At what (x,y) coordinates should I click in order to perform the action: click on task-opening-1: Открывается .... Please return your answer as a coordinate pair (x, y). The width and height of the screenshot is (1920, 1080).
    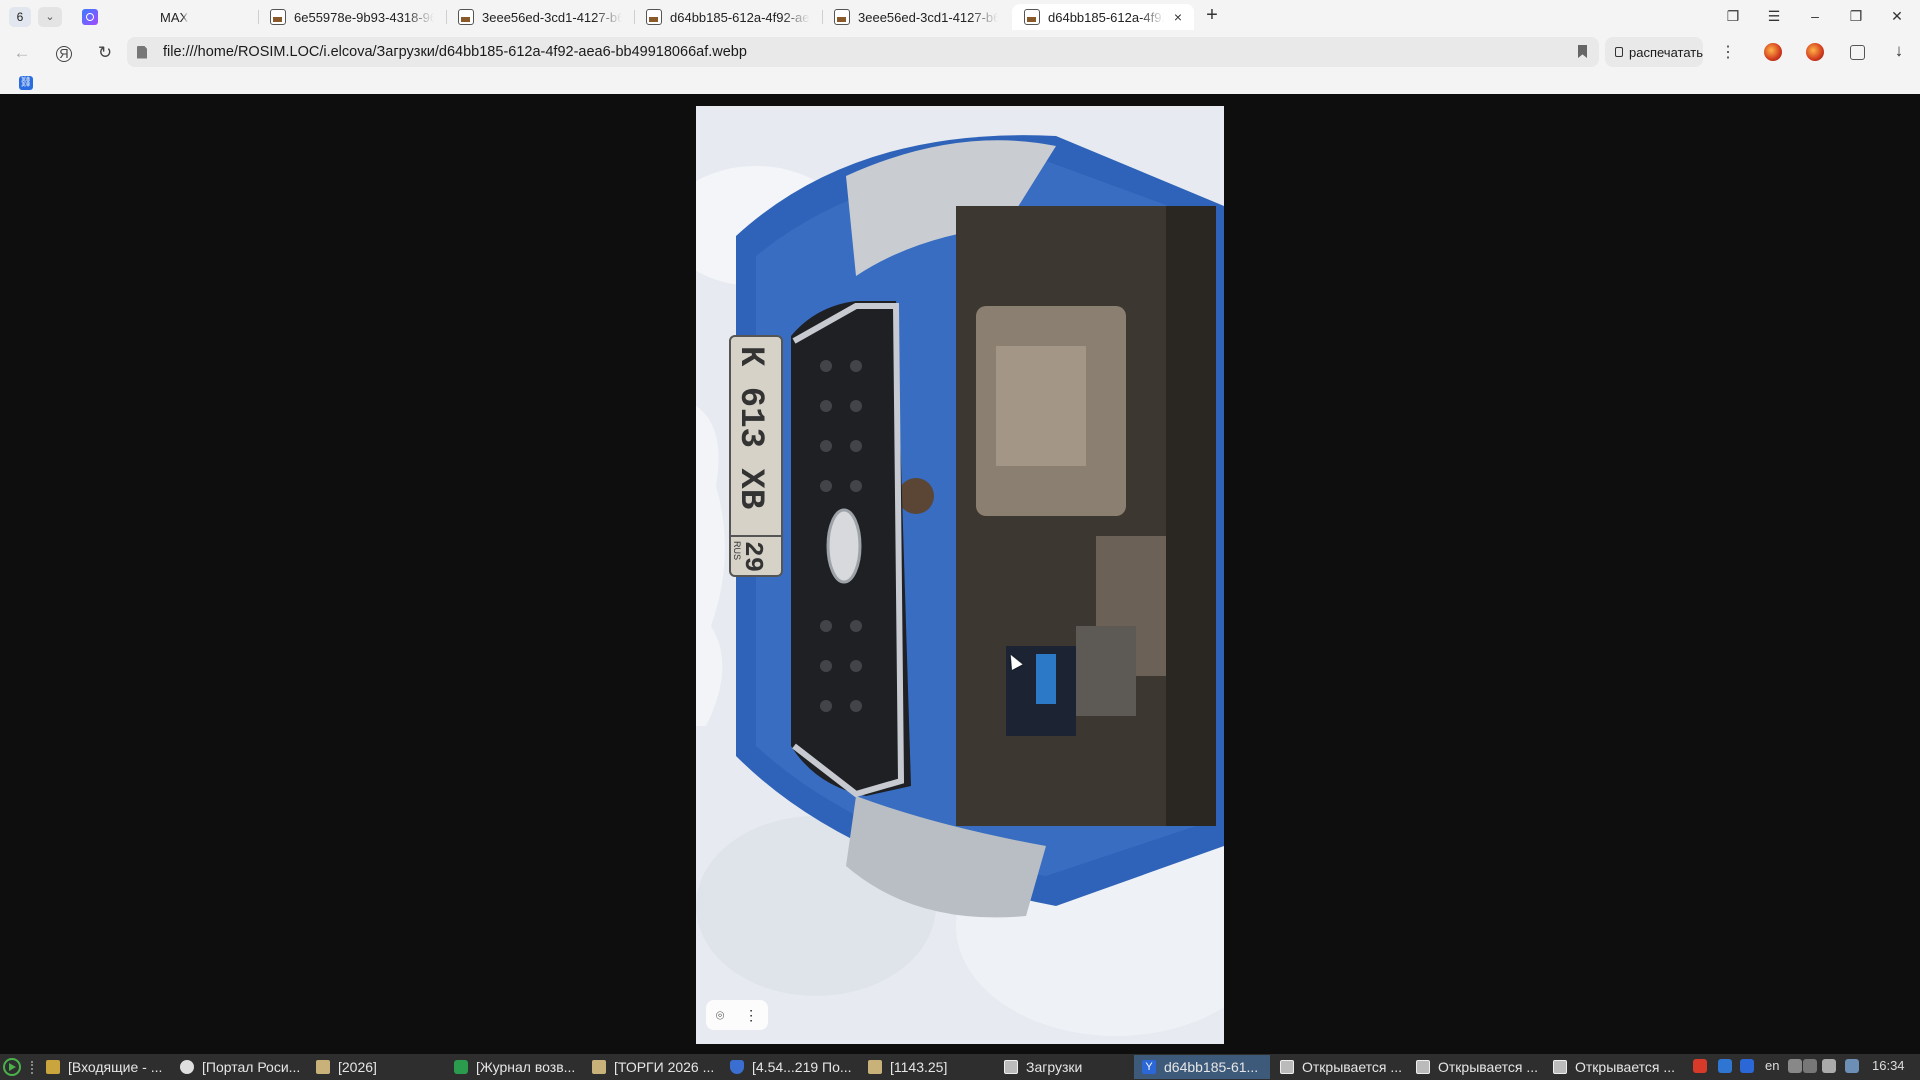
    Looking at the image, I should click on (1340, 1067).